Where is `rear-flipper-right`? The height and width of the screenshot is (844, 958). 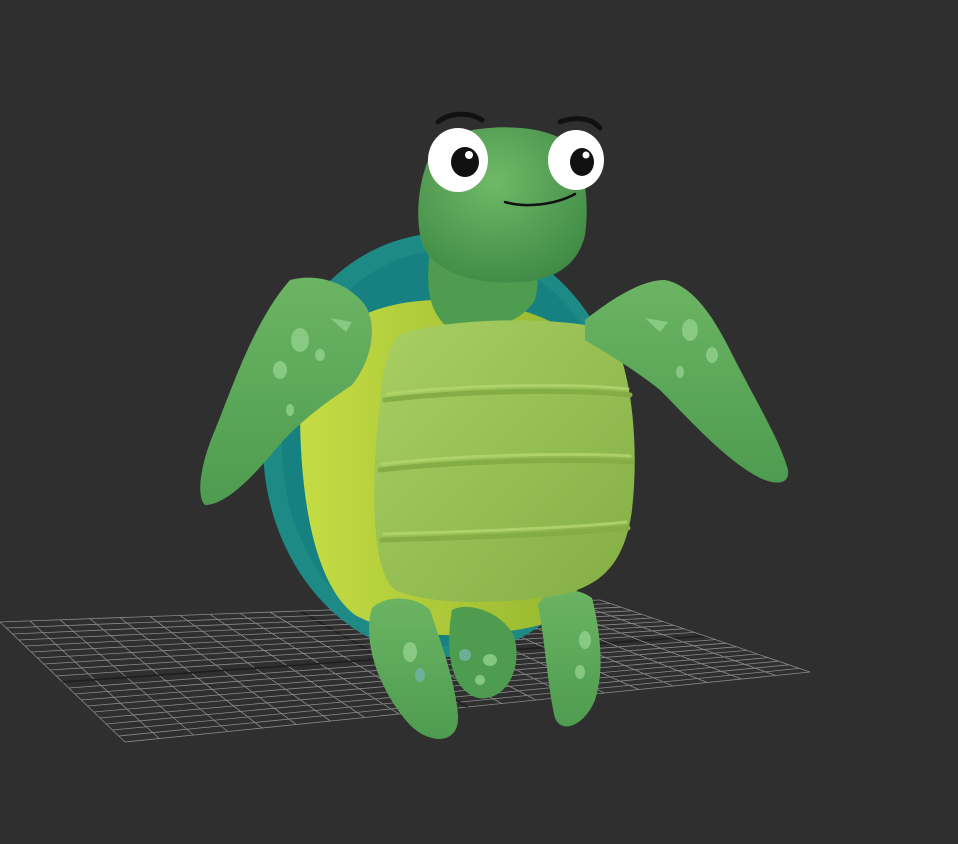
rear-flipper-right is located at coordinates (569, 658).